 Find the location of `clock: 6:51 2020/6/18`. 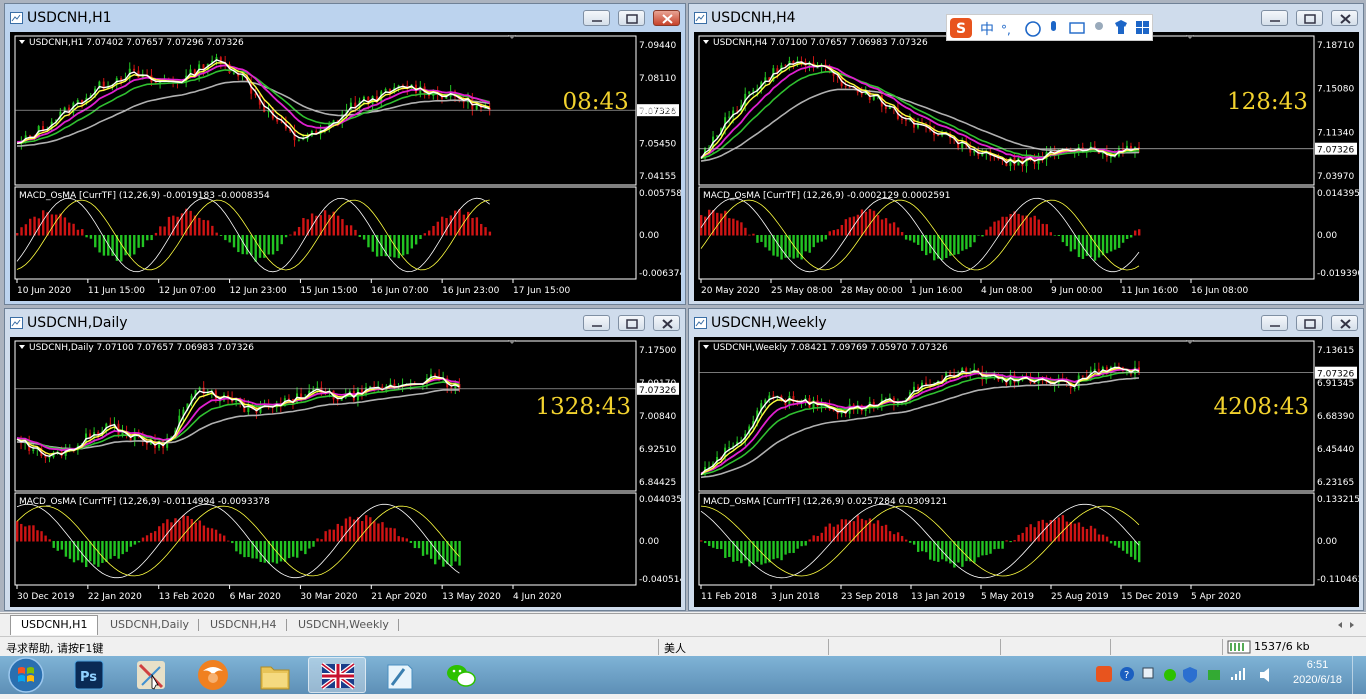

clock: 6:51 2020/6/18 is located at coordinates (1317, 672).